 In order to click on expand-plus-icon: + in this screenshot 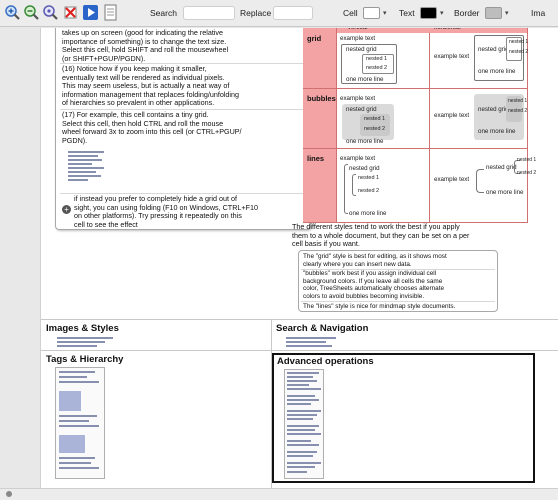, I will do `click(66, 209)`.